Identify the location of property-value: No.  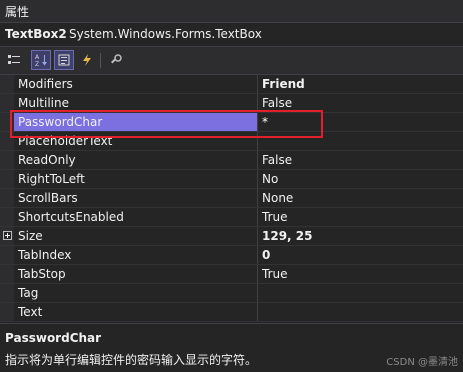
(270, 179).